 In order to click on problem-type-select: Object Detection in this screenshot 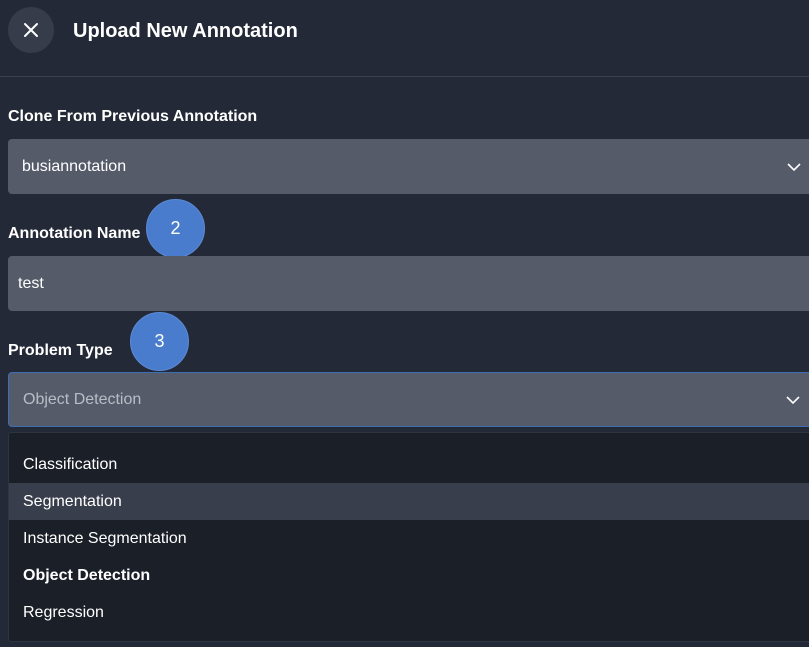, I will do `click(408, 399)`.